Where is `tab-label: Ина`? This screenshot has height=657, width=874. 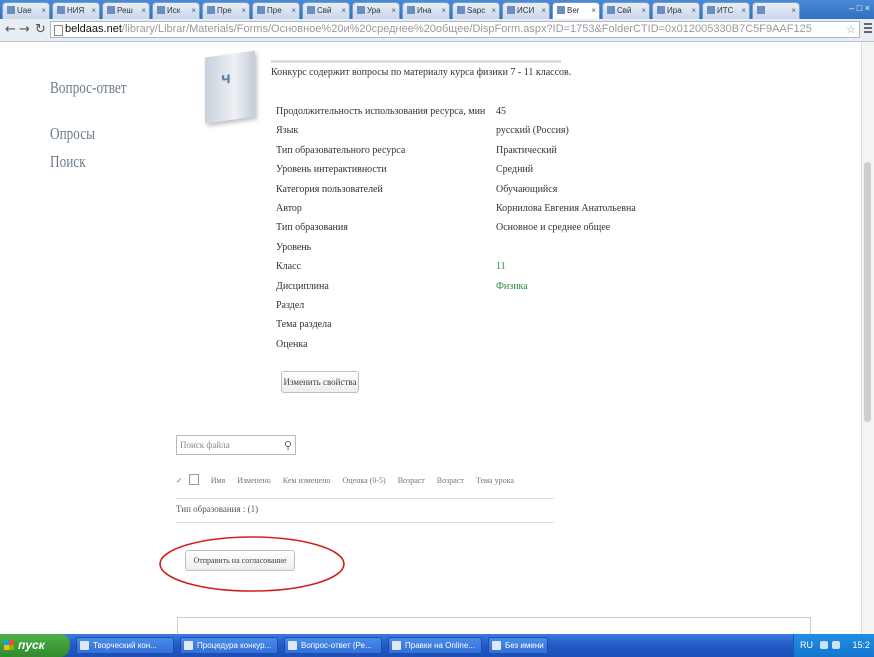 tab-label: Ина is located at coordinates (424, 10).